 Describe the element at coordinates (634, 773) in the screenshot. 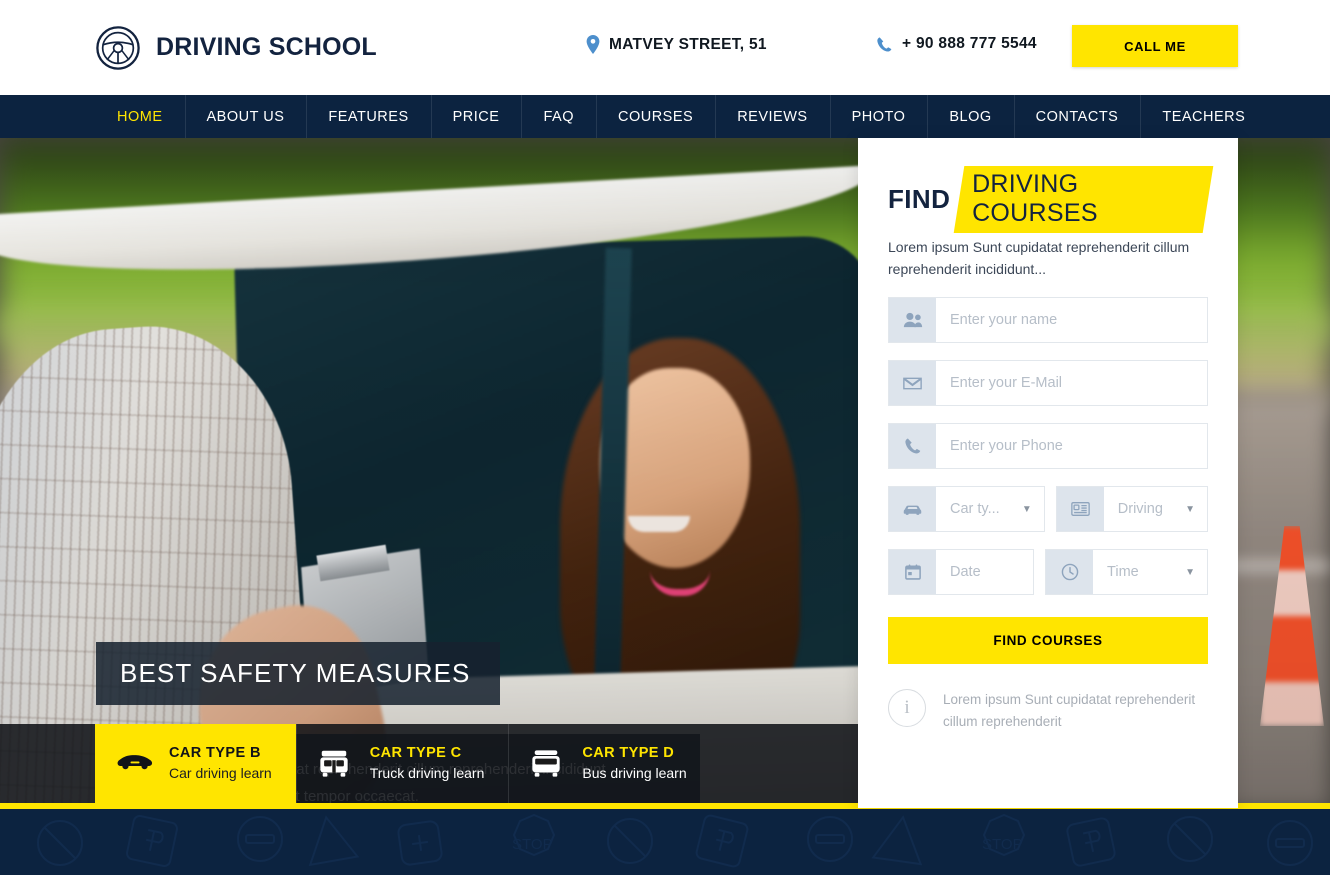

I see `car-type-subtitle: Bus driving learn` at that location.